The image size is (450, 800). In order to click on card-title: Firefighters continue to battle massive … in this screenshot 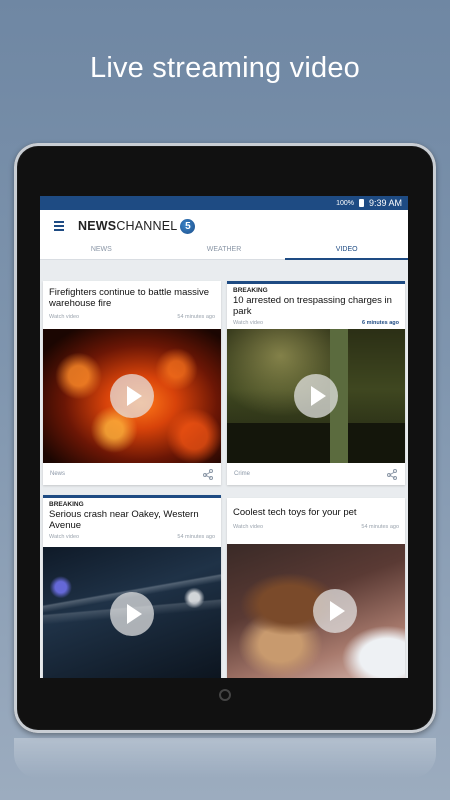, I will do `click(132, 298)`.